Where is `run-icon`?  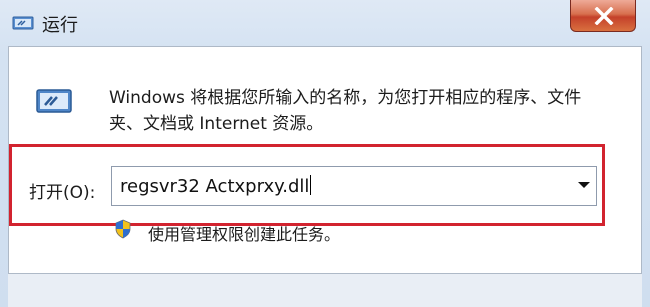
run-icon is located at coordinates (23, 23).